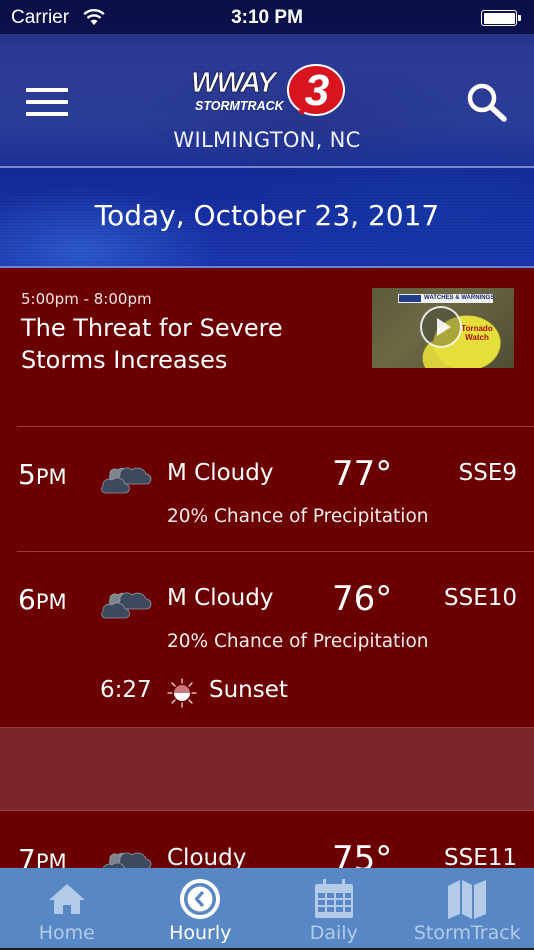 This screenshot has height=950, width=534. I want to click on story-title: The Threat for Severe Storms Increases, so click(186, 344).